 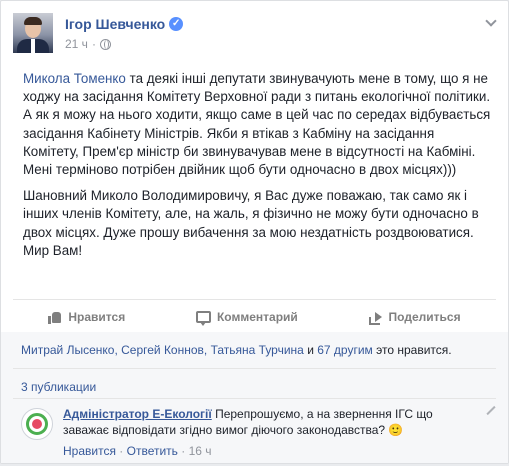 I want to click on comment-actions: Нравится · Ответить · 16 ч, so click(x=137, y=451).